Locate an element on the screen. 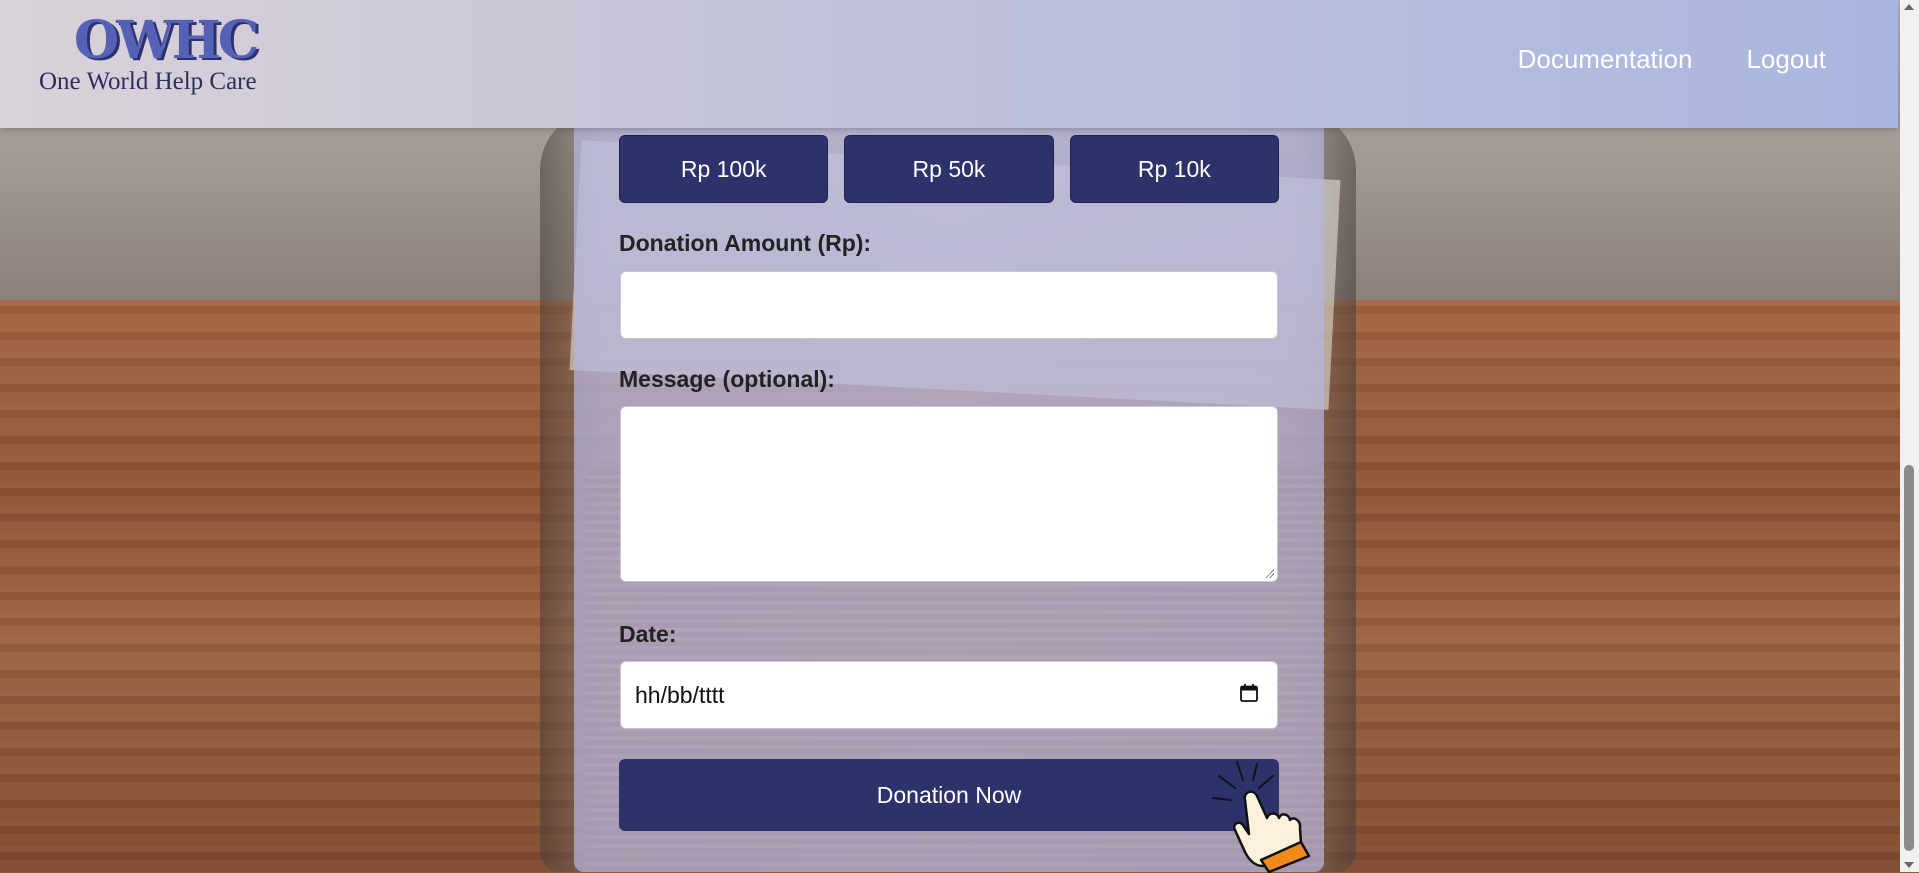 Image resolution: width=1919 pixels, height=873 pixels. scroll-up-arrow-icon is located at coordinates (1909, 7).